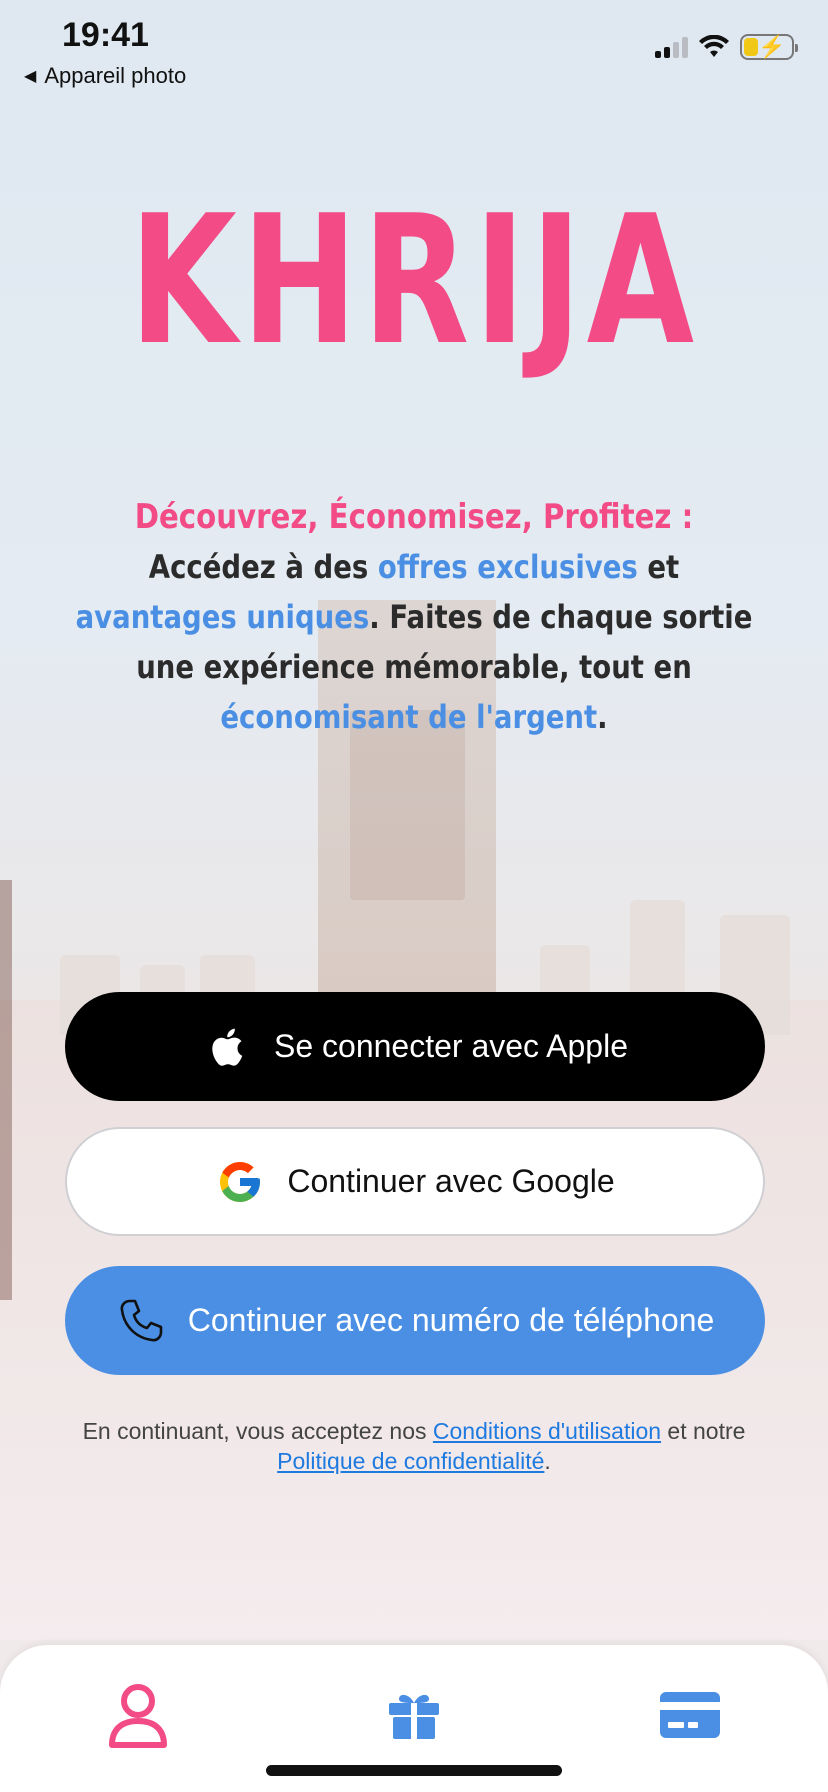 This screenshot has height=1792, width=828. What do you see at coordinates (30, 76) in the screenshot?
I see `back-triangle-icon: ◀` at bounding box center [30, 76].